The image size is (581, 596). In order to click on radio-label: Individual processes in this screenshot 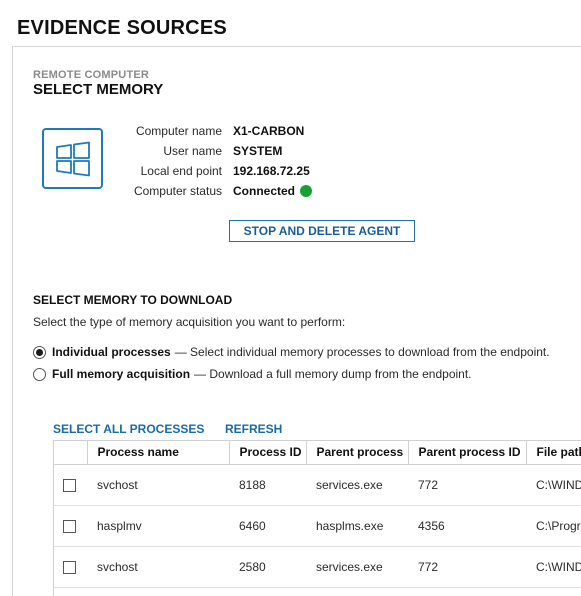, I will do `click(111, 352)`.